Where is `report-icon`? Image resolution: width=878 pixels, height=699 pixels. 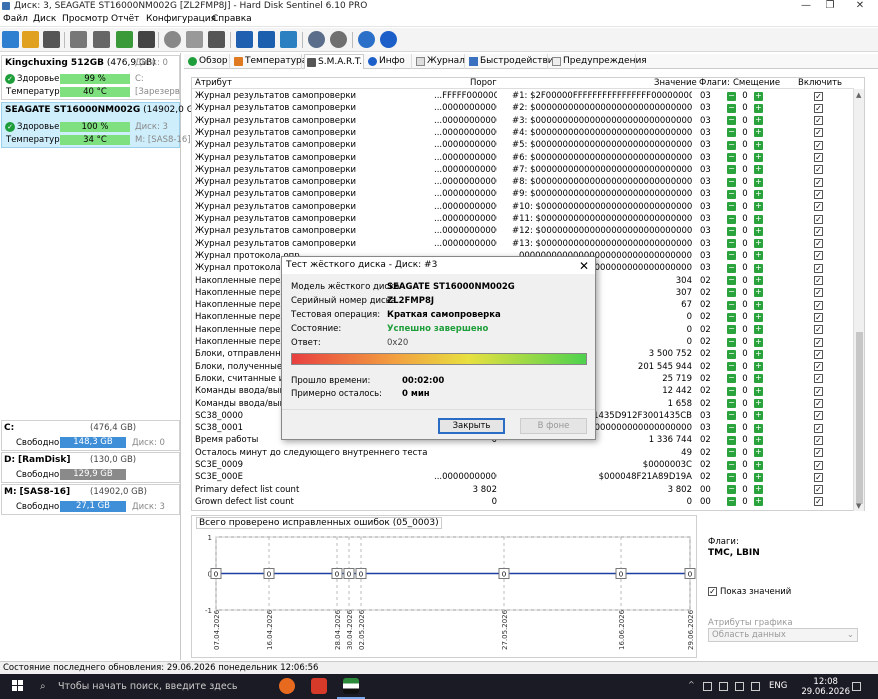
report-icon is located at coordinates (244, 39).